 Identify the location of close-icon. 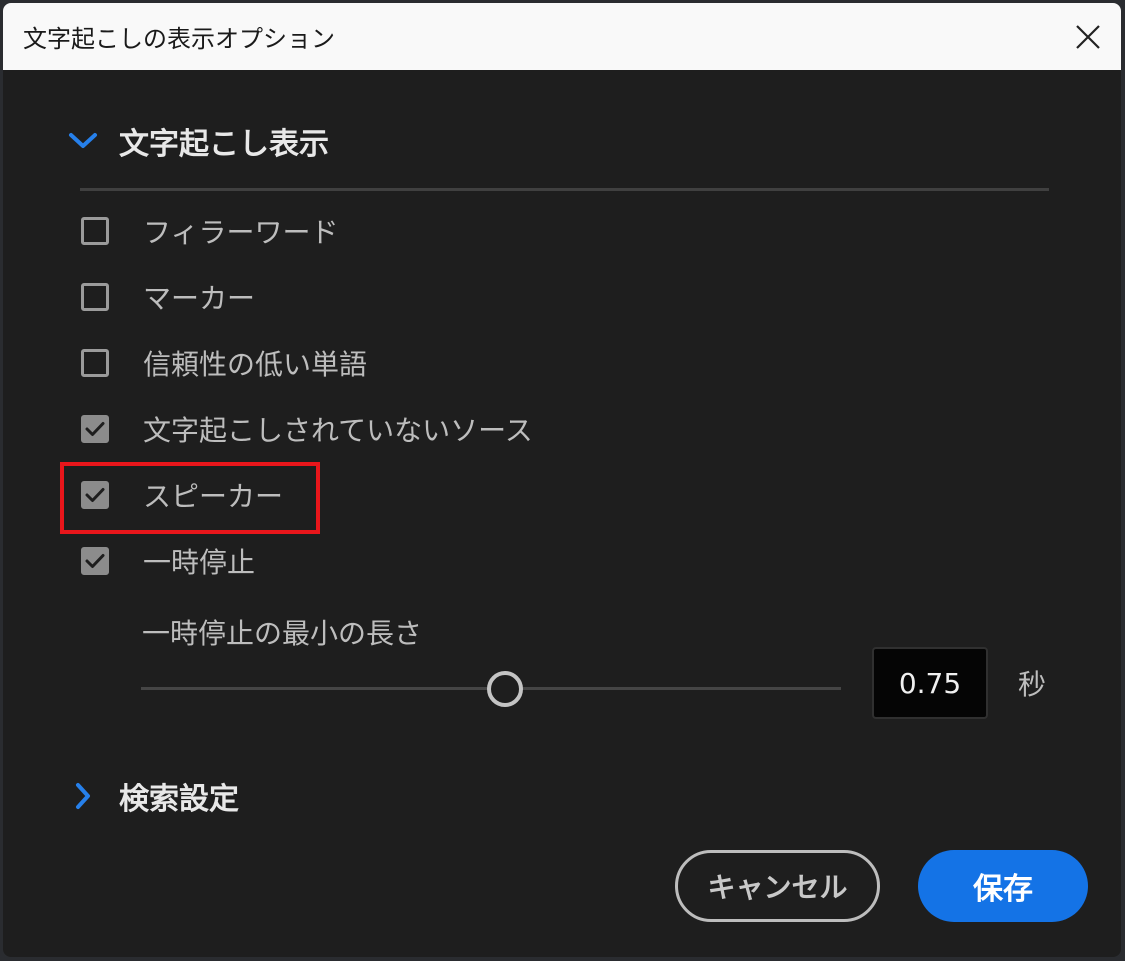
(1088, 36).